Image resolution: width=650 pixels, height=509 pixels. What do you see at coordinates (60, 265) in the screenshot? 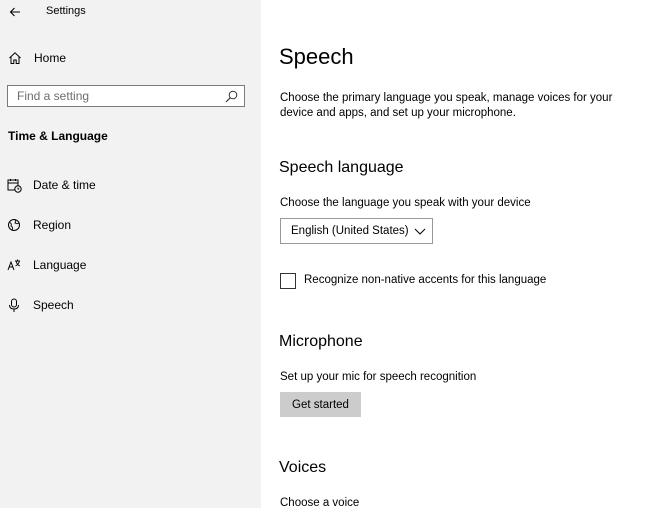
I see `sidebar-item-label: Language` at bounding box center [60, 265].